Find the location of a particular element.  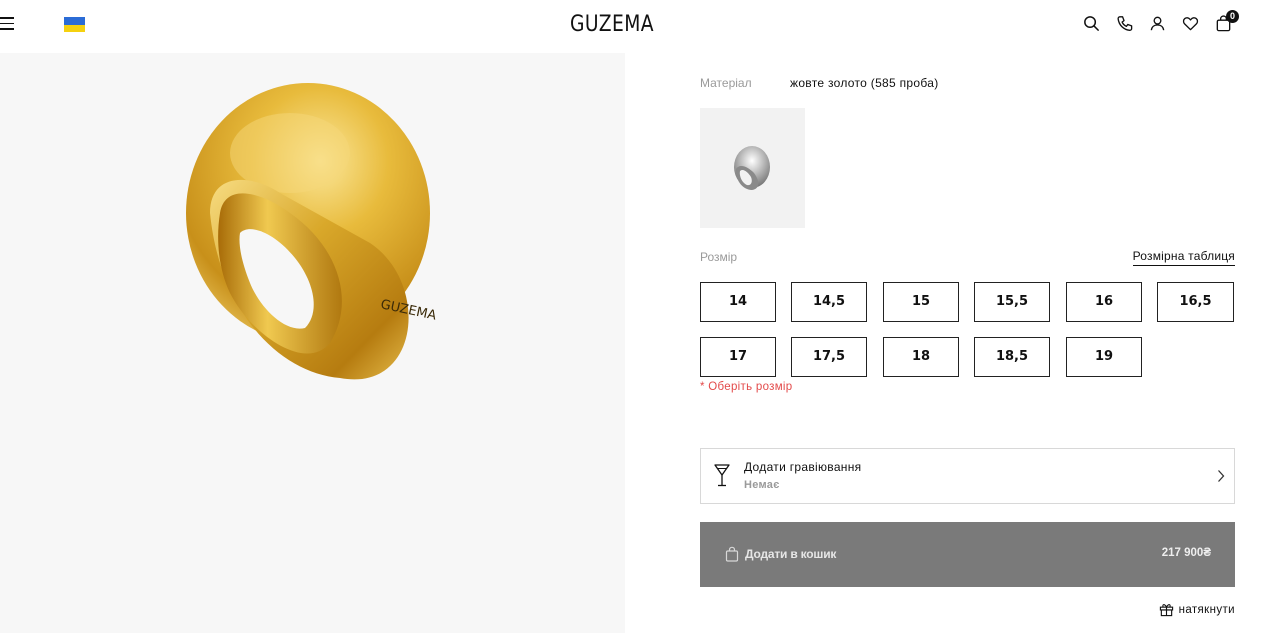

material-variant-white-gold is located at coordinates (752, 168).